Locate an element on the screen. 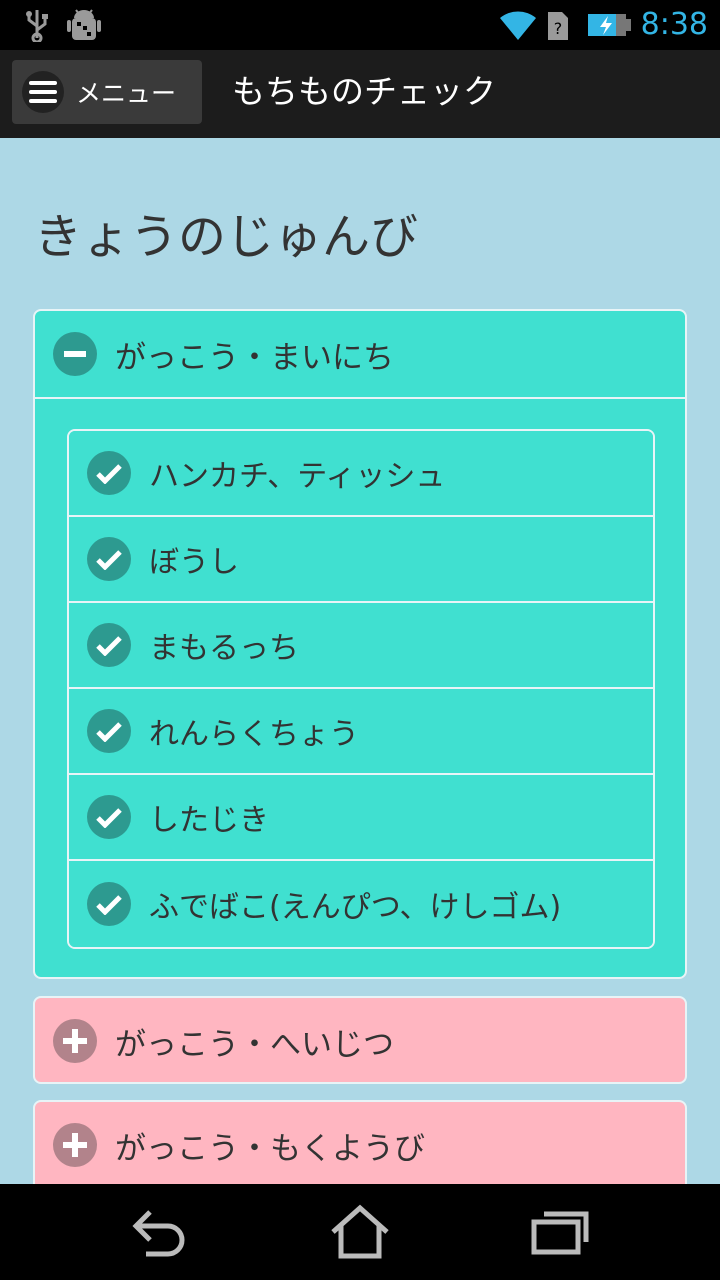 This screenshot has width=720, height=1280. checklist-item: ふでばこ(えんぴつ、けしゴム) is located at coordinates (361, 904).